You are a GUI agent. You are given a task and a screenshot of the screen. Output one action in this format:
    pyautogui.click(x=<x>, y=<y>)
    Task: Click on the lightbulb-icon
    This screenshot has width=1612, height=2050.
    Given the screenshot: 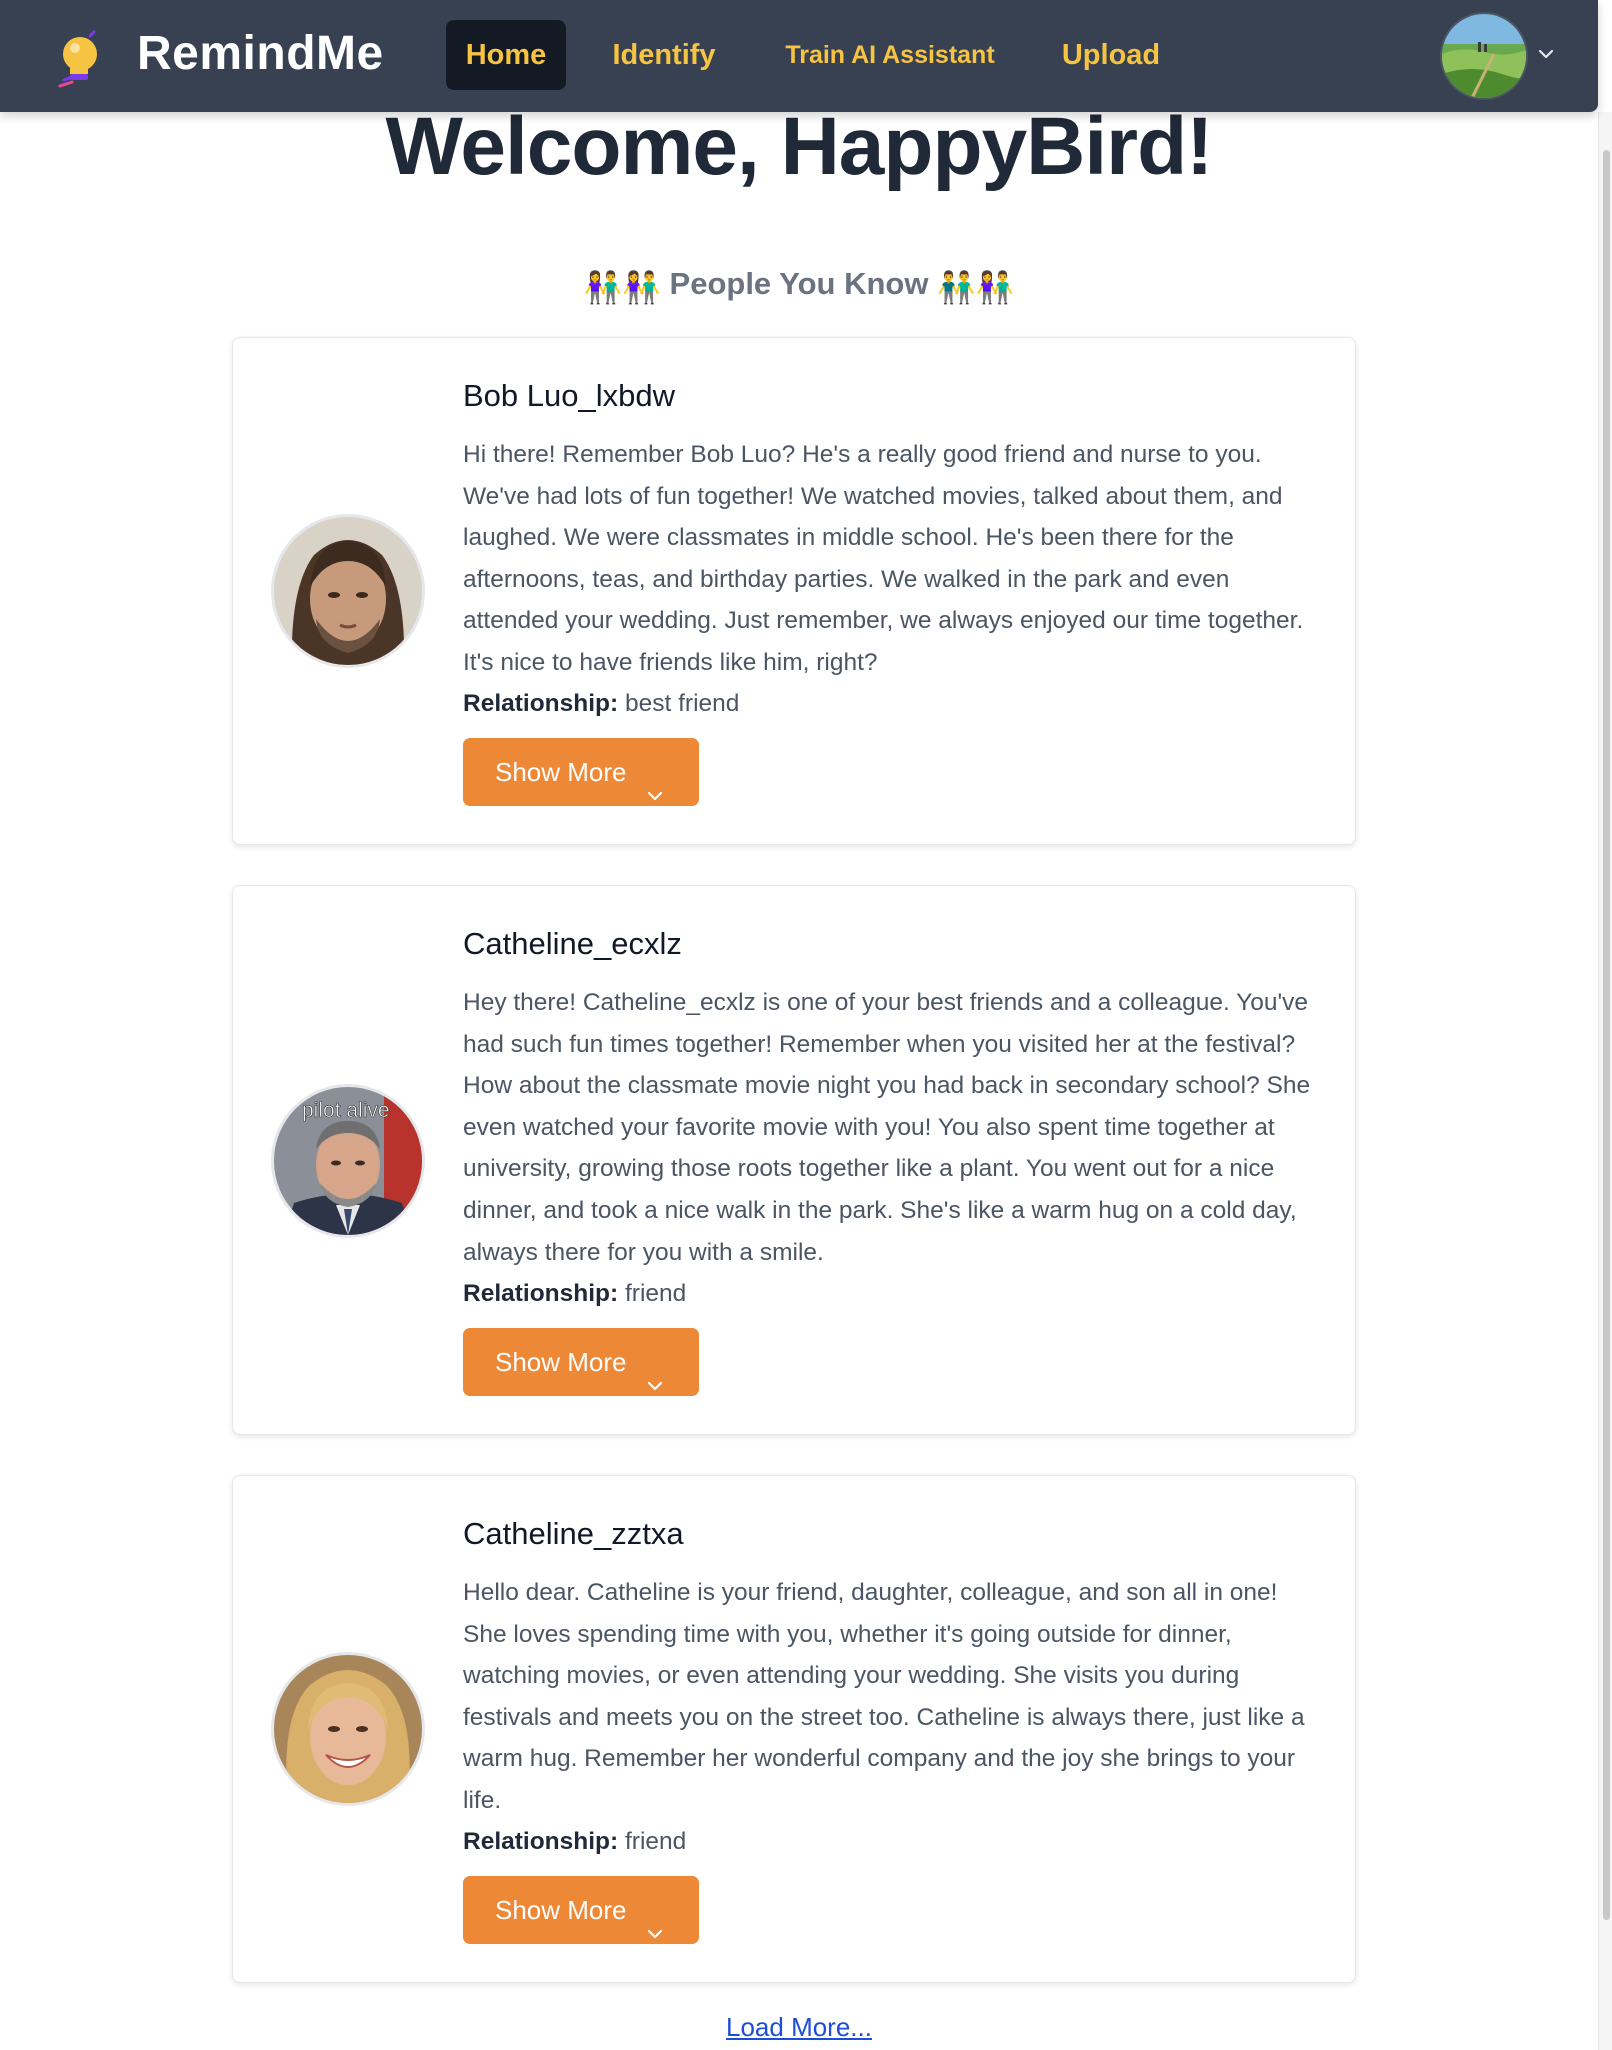 What is the action you would take?
    pyautogui.click(x=78, y=61)
    